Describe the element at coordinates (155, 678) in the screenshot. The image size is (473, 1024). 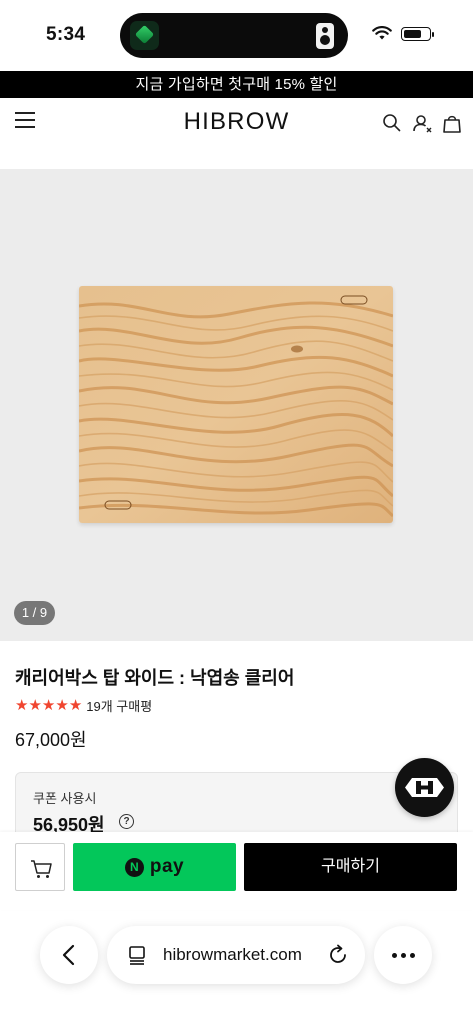
I see `product-title: 캐리어박스 탑 와이드 : 낙엽송 클리어` at that location.